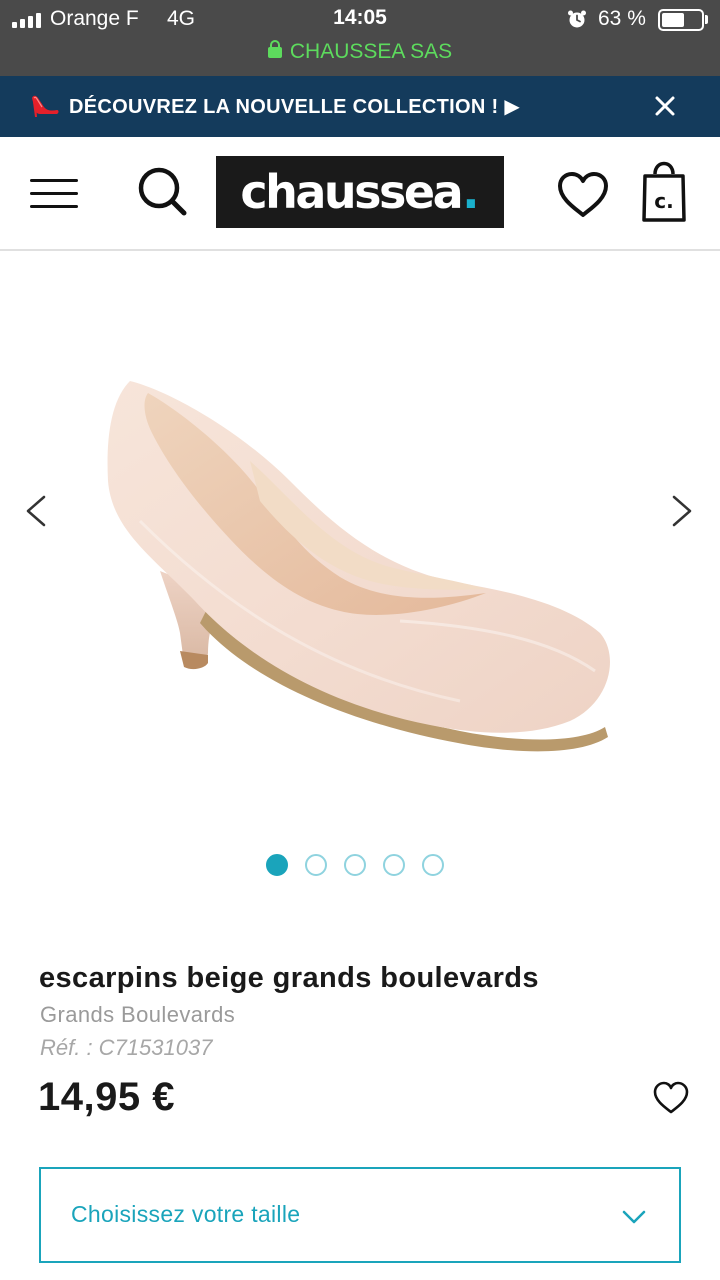  I want to click on battery-tip, so click(706, 19).